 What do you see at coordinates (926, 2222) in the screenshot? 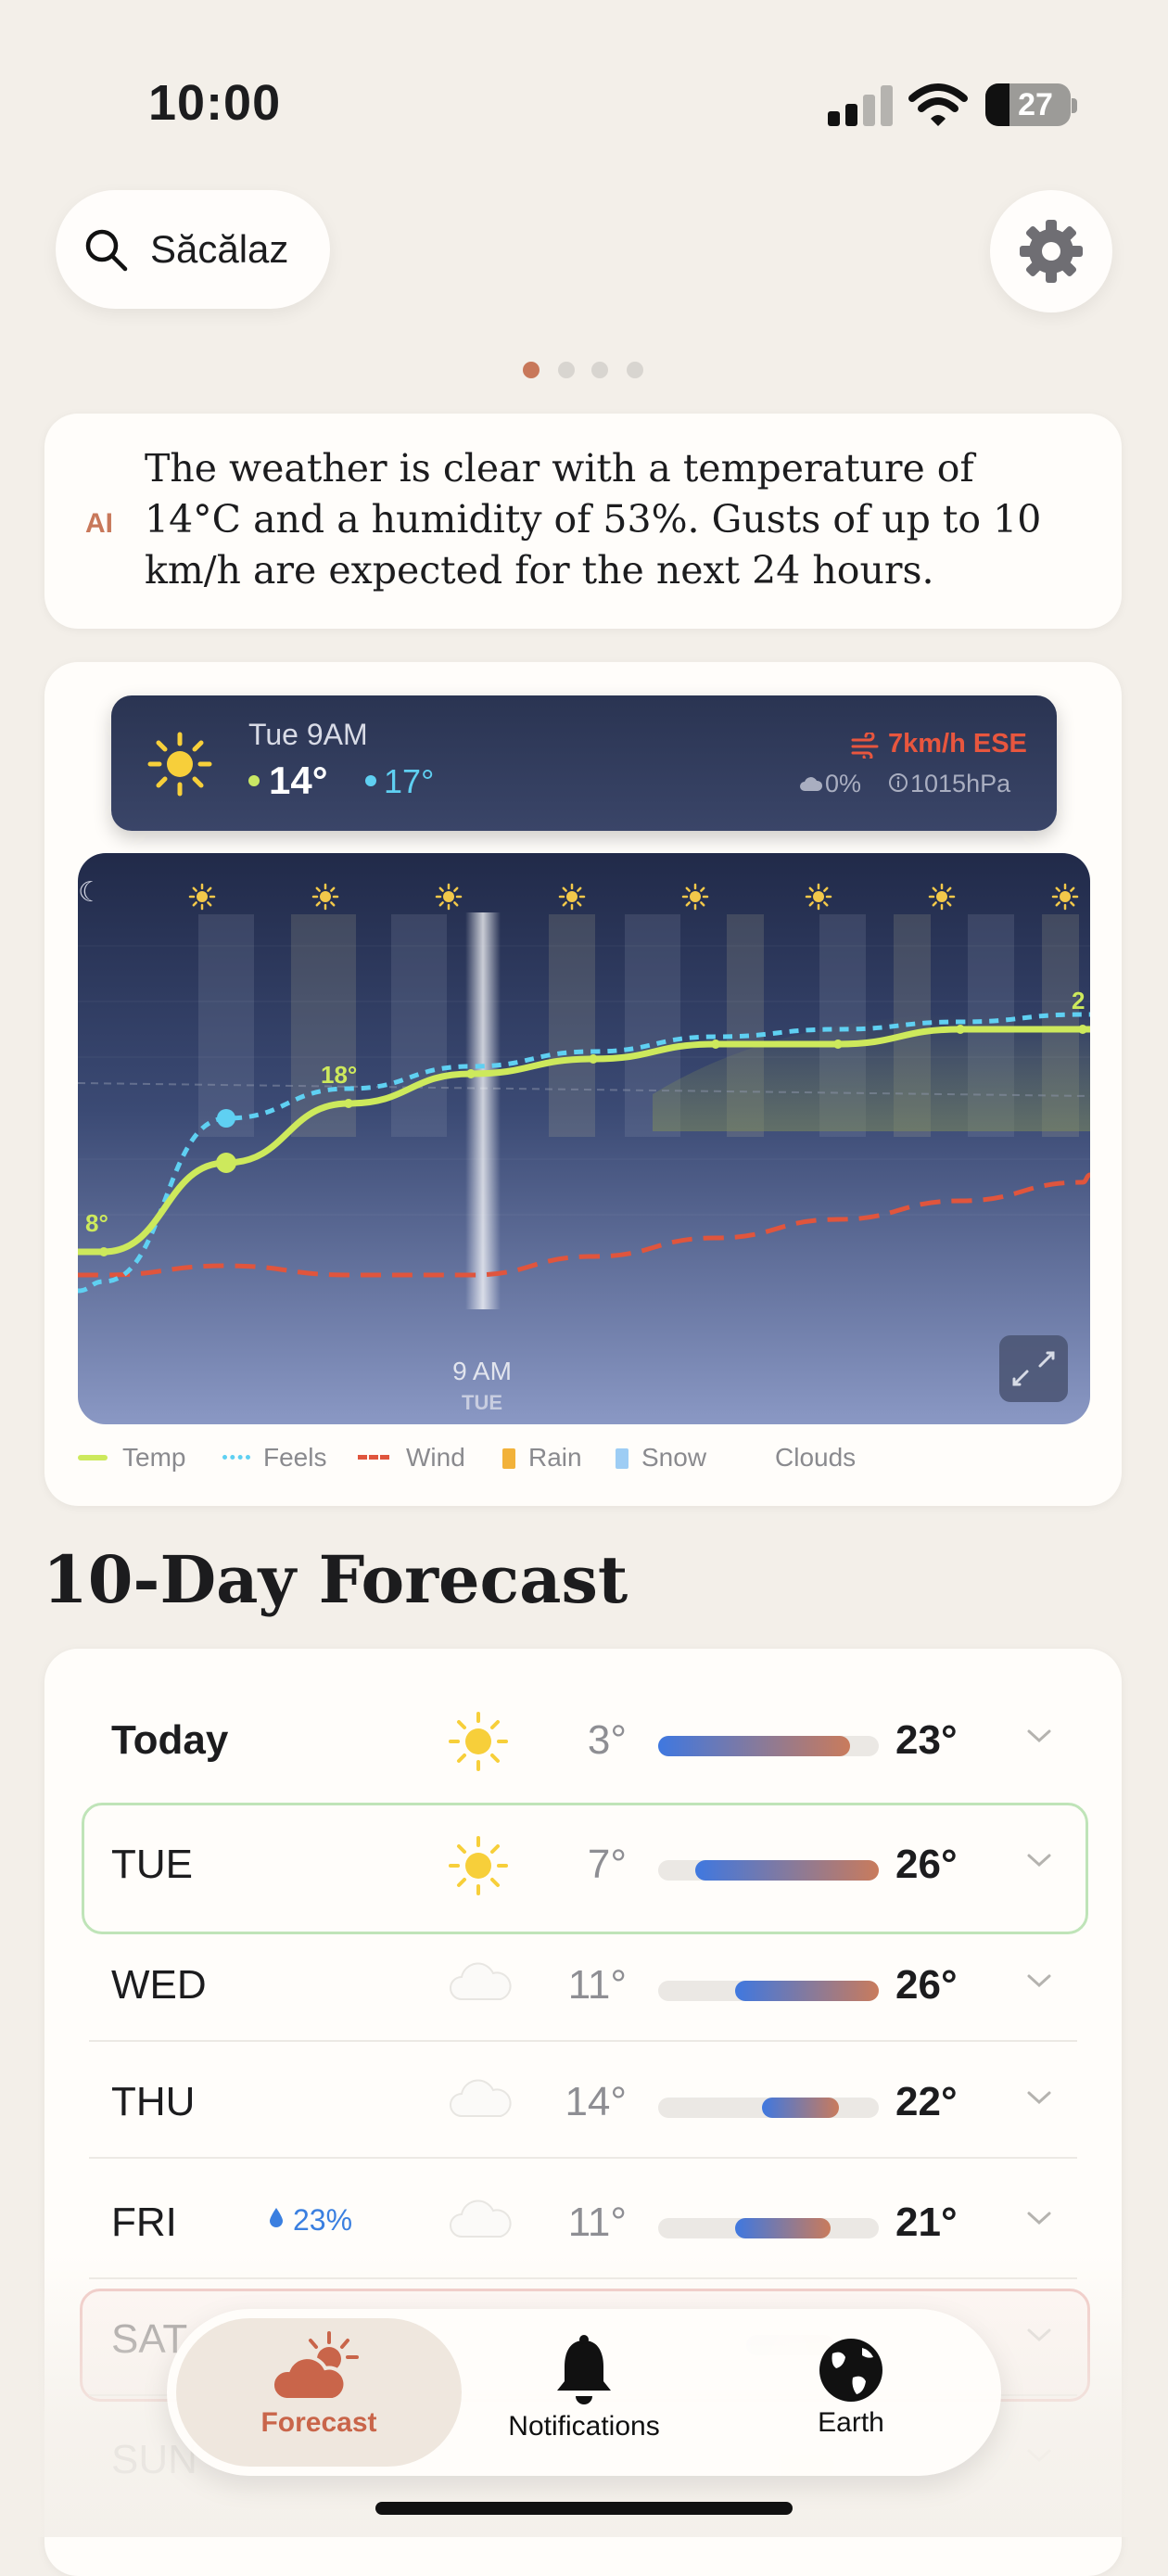
I see `high-temp: 21°` at bounding box center [926, 2222].